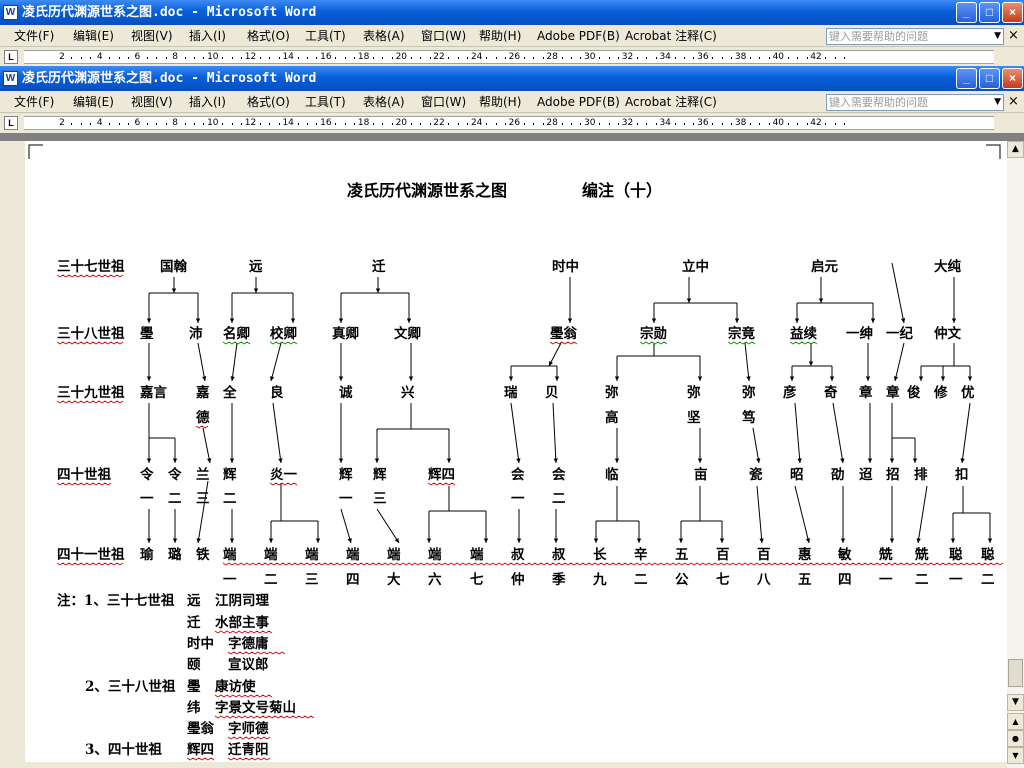 The image size is (1024, 768). Describe the element at coordinates (91, 554) in the screenshot. I see `generation-label: 四十一世祖` at that location.